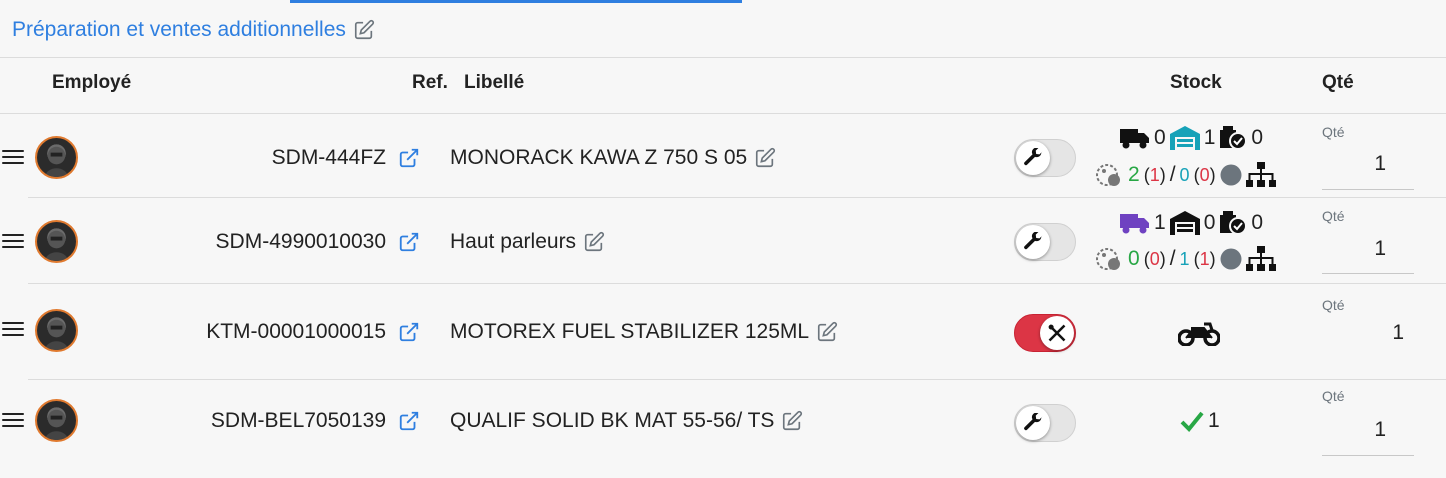 The image size is (1446, 478). I want to click on stock-detail: 0 (0) / 1 (1), so click(1186, 259).